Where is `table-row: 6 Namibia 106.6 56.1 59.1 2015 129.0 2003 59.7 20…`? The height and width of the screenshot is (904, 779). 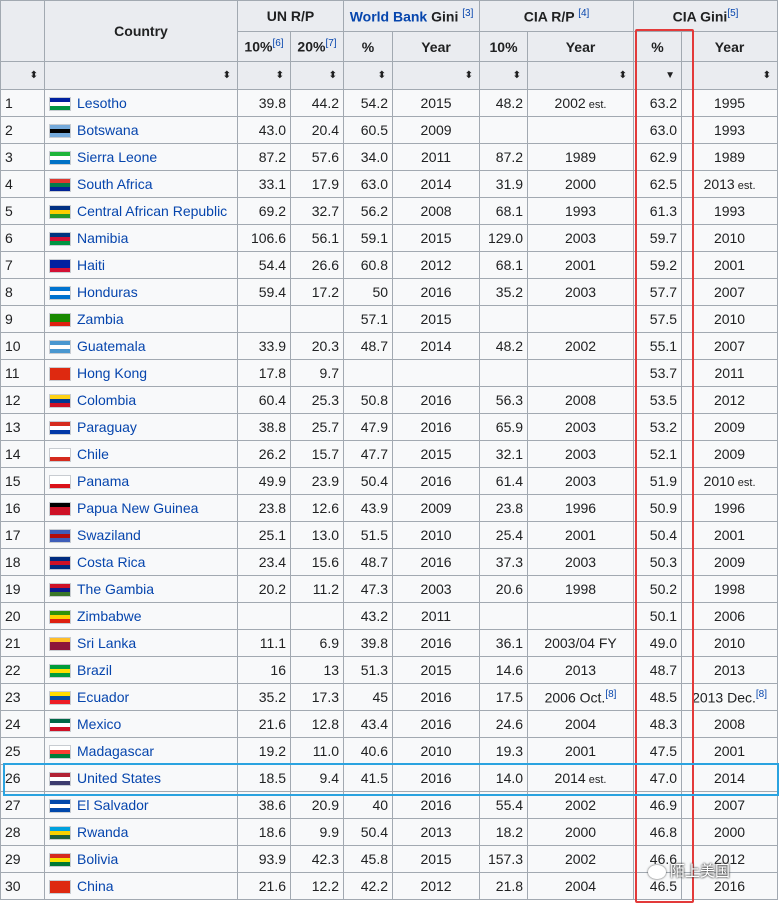 table-row: 6 Namibia 106.6 56.1 59.1 2015 129.0 2003 59.7 20… is located at coordinates (389, 238).